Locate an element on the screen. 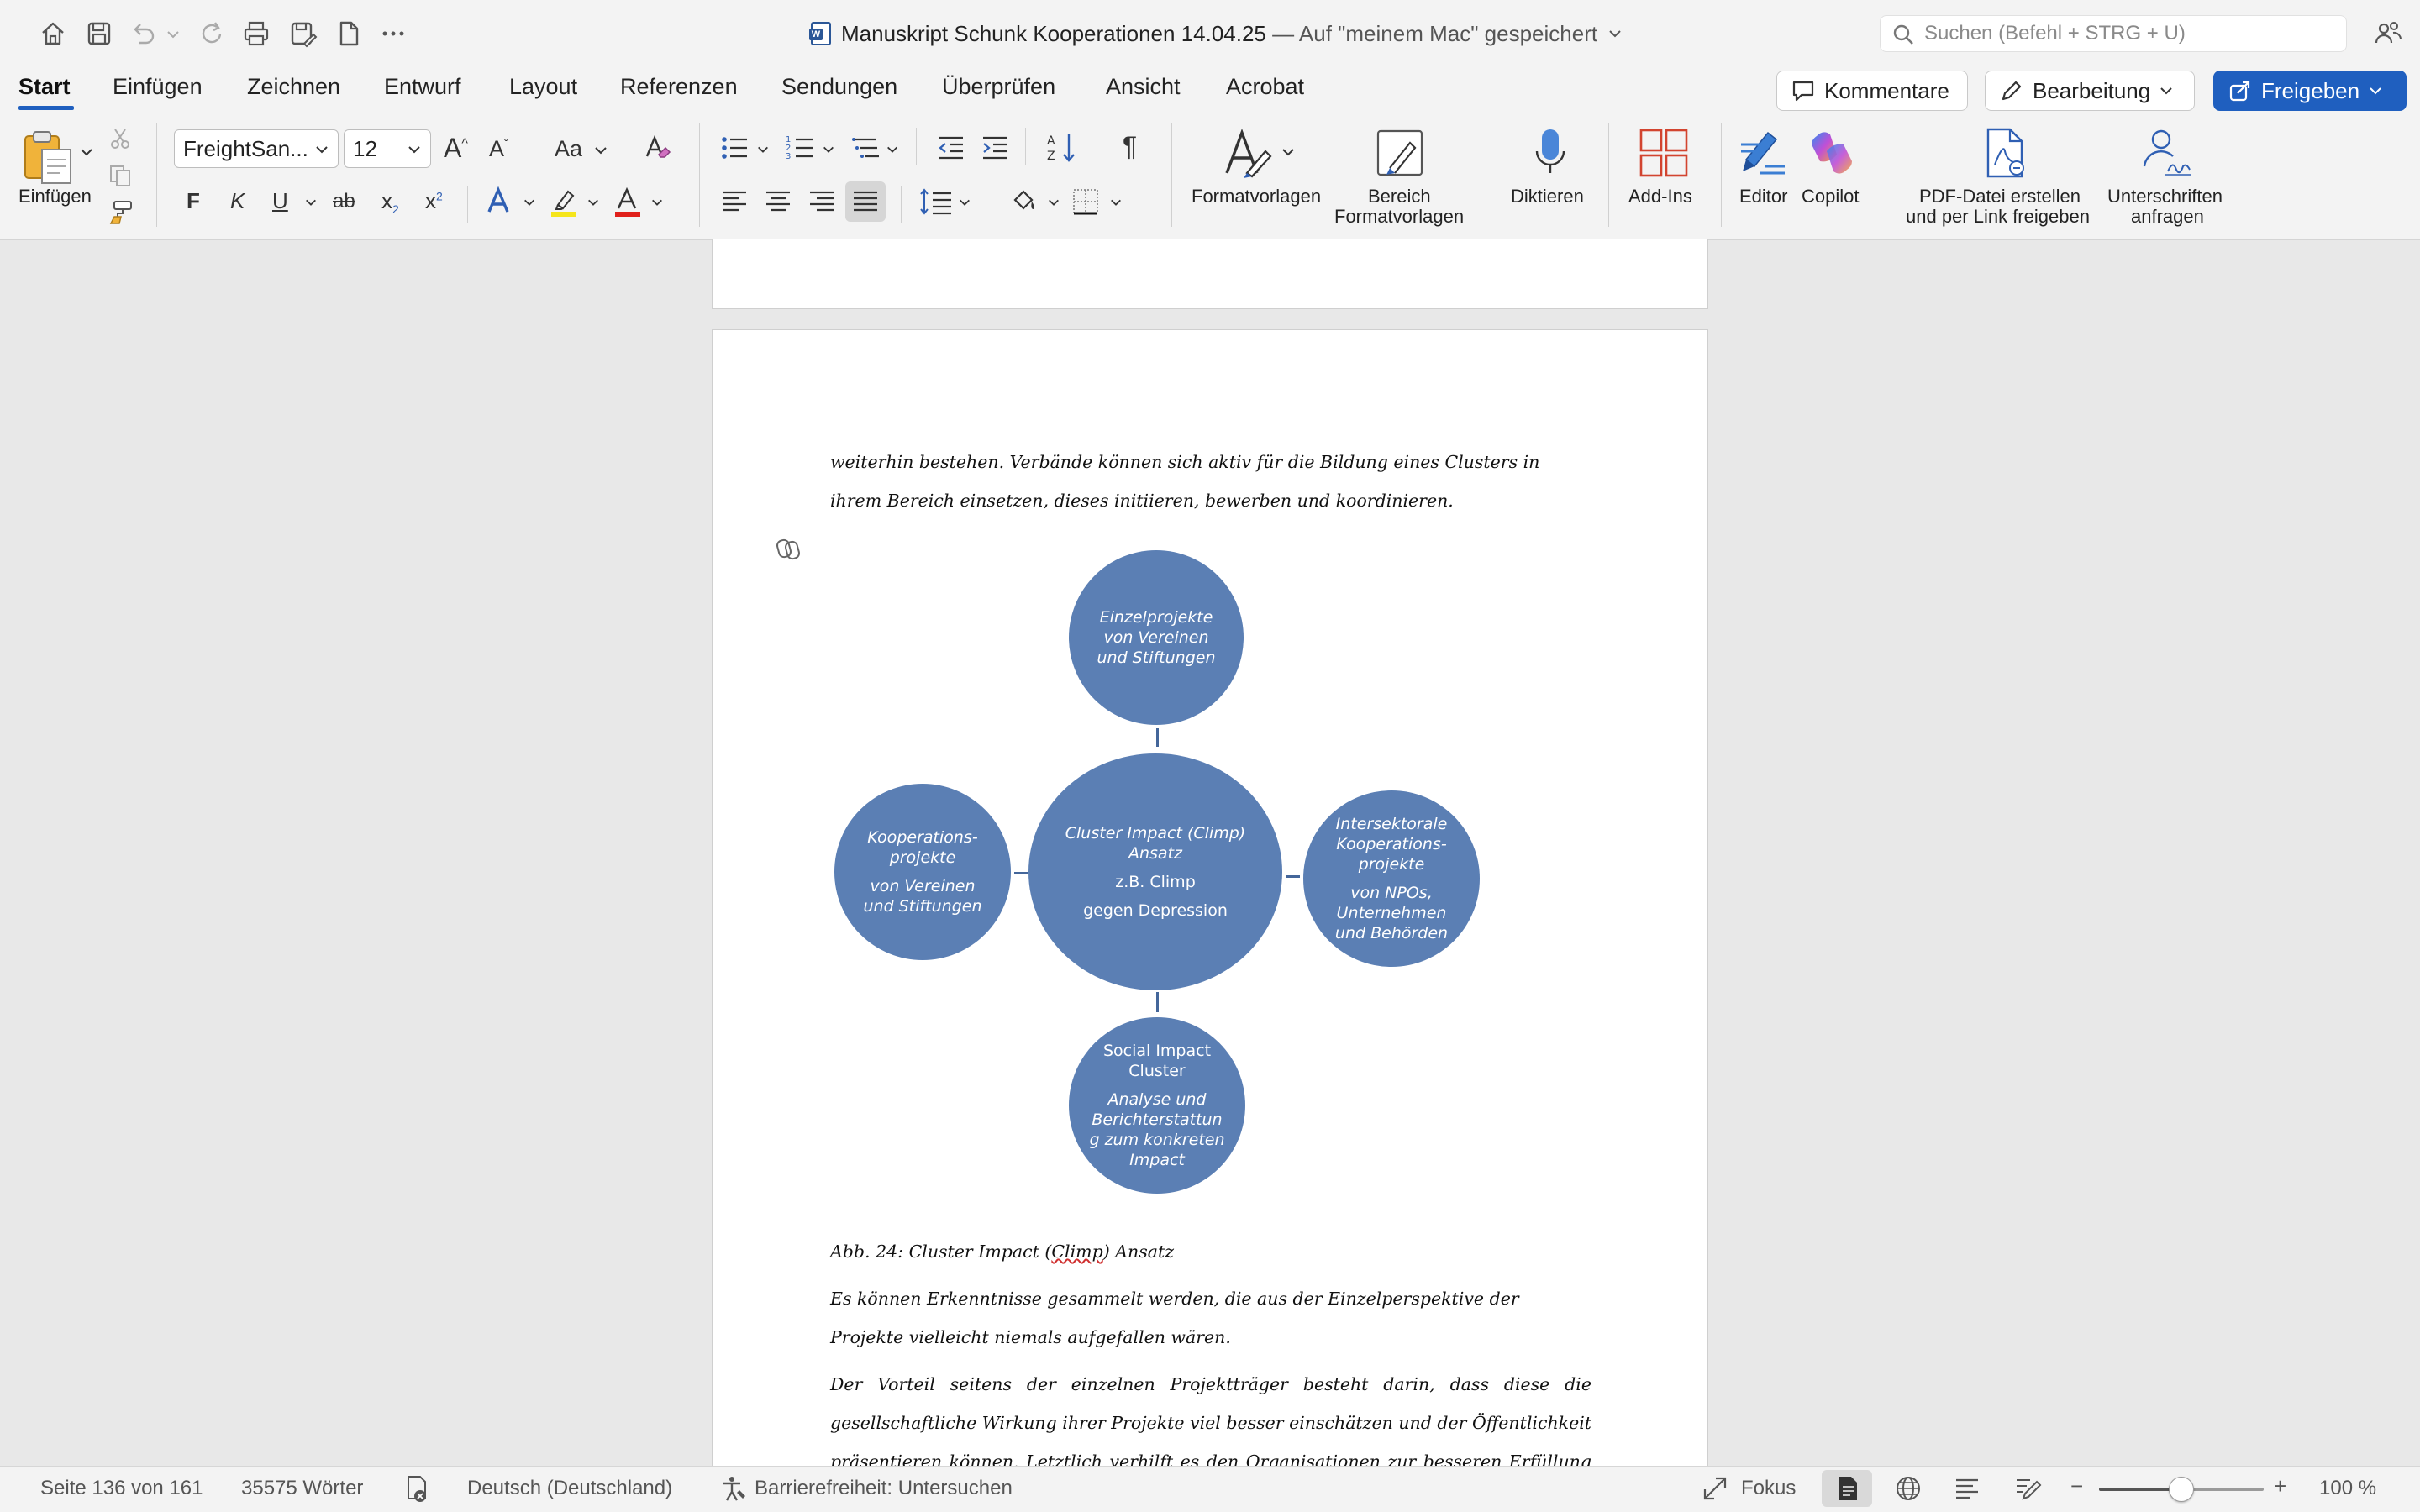 The image size is (2420, 1512). undo-dropdown-icon is located at coordinates (173, 33).